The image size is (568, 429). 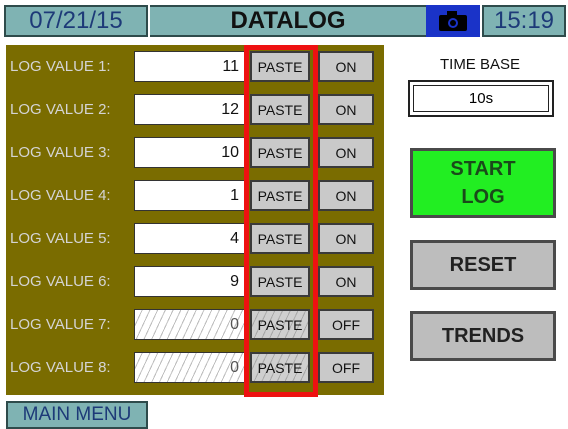 I want to click on time-base-field: 10s, so click(x=481, y=98).